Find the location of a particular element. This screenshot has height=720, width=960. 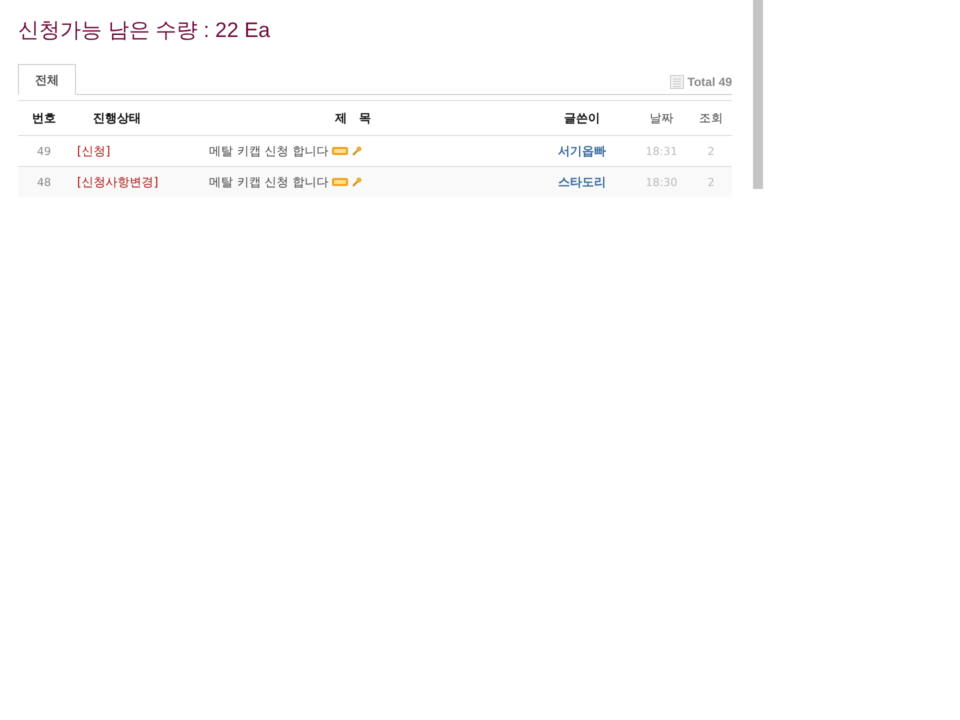

author-name: 서기옵빠 is located at coordinates (582, 151).